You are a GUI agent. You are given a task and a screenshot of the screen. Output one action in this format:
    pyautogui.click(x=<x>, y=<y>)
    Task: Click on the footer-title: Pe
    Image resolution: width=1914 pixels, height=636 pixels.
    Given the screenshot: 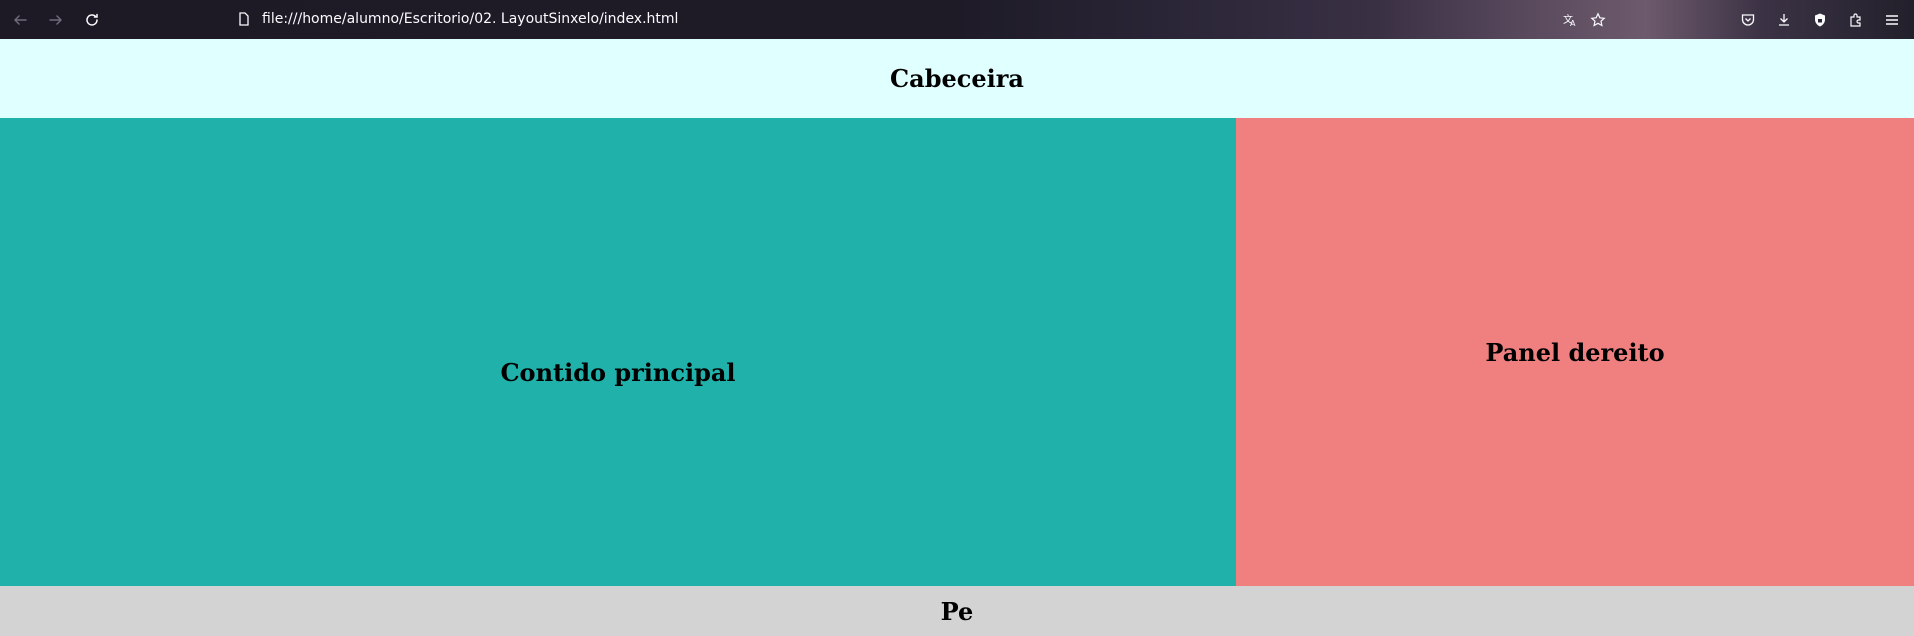 What is the action you would take?
    pyautogui.click(x=957, y=611)
    